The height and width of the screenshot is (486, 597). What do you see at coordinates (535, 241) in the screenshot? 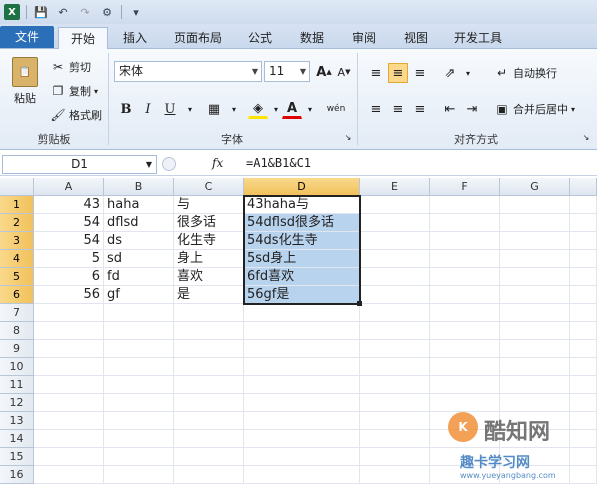
I see `cell-g3` at bounding box center [535, 241].